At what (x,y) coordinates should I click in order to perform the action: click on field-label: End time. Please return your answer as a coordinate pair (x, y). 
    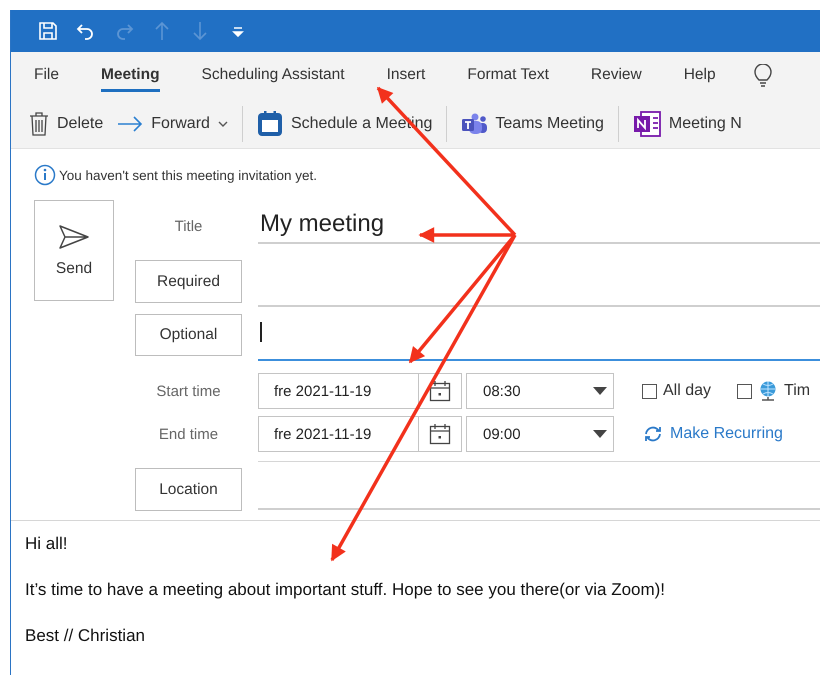
    Looking at the image, I should click on (188, 434).